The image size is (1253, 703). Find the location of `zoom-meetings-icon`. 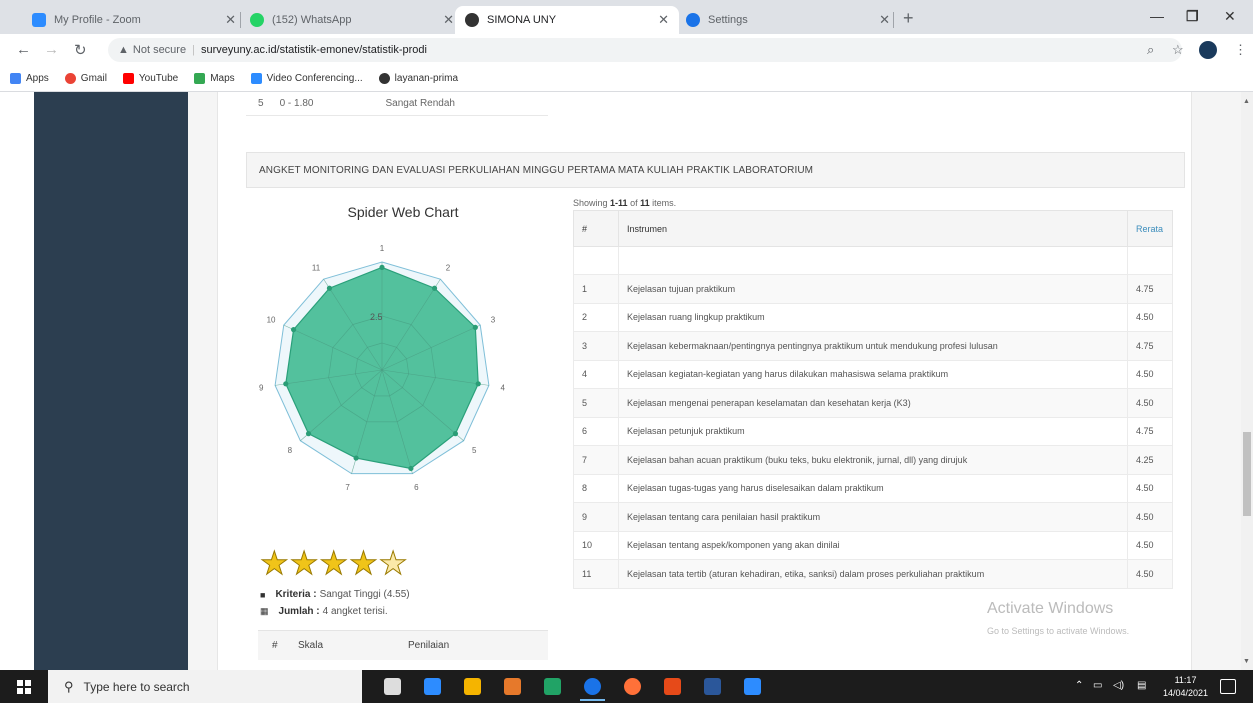

zoom-meetings-icon is located at coordinates (752, 686).